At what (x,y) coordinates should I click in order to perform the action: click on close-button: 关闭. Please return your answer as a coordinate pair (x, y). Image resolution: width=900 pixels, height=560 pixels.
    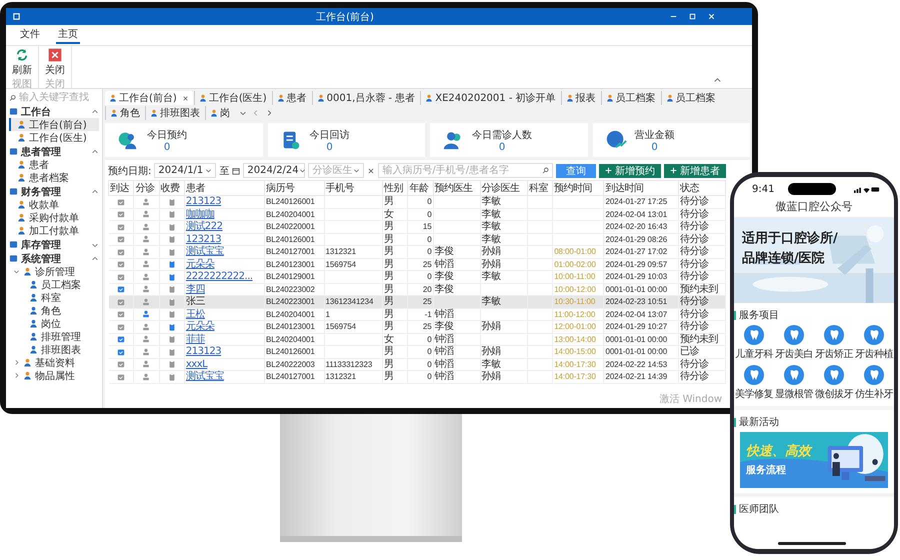
    Looking at the image, I should click on (55, 62).